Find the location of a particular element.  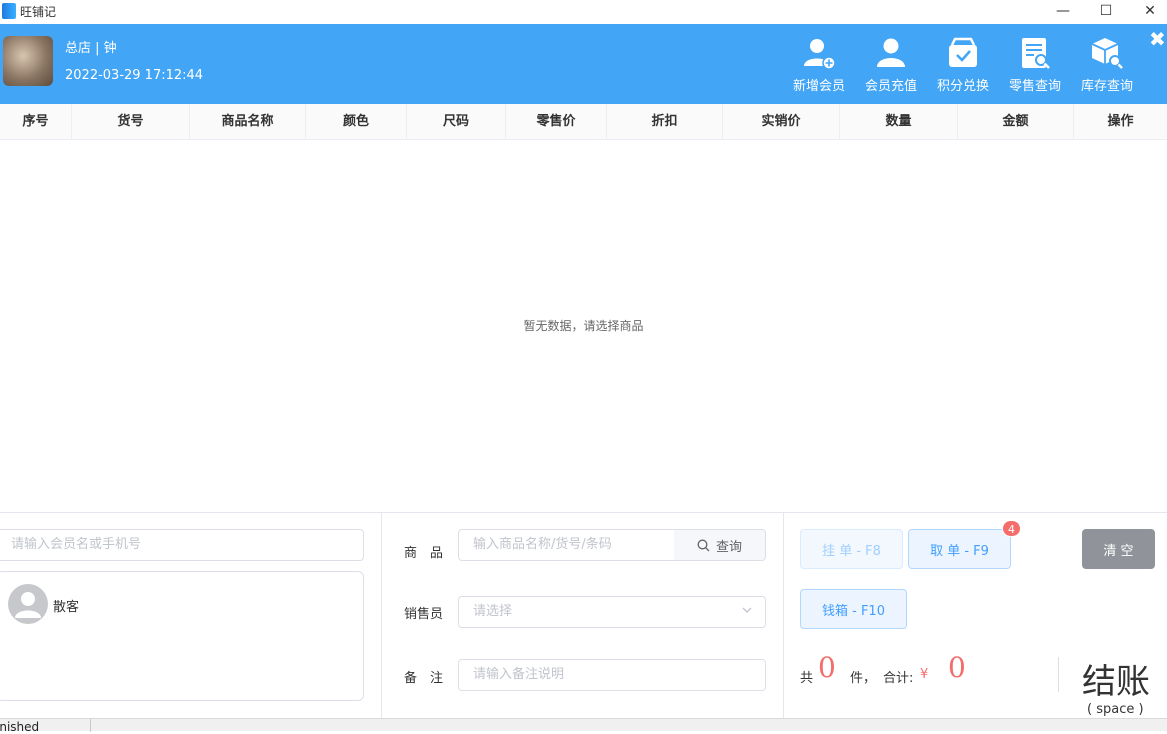

col-retail-price: 零售价 is located at coordinates (556, 122).